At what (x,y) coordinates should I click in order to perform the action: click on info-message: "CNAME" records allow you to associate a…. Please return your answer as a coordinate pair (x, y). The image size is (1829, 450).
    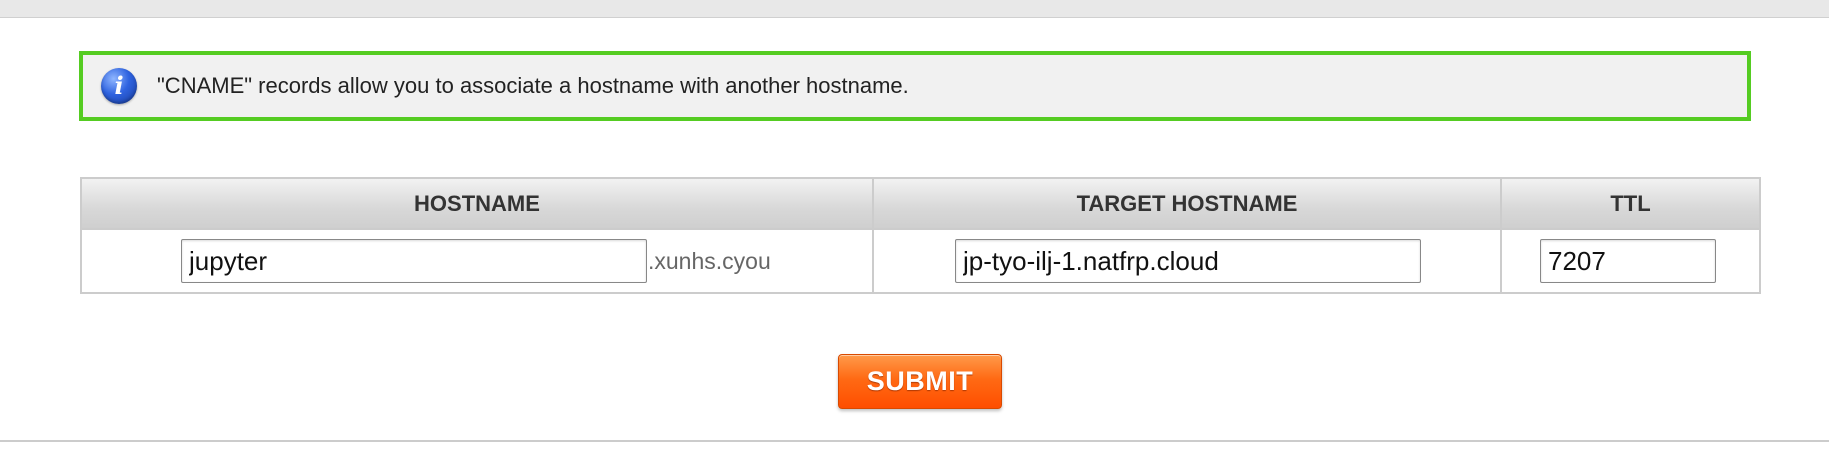
    Looking at the image, I should click on (533, 85).